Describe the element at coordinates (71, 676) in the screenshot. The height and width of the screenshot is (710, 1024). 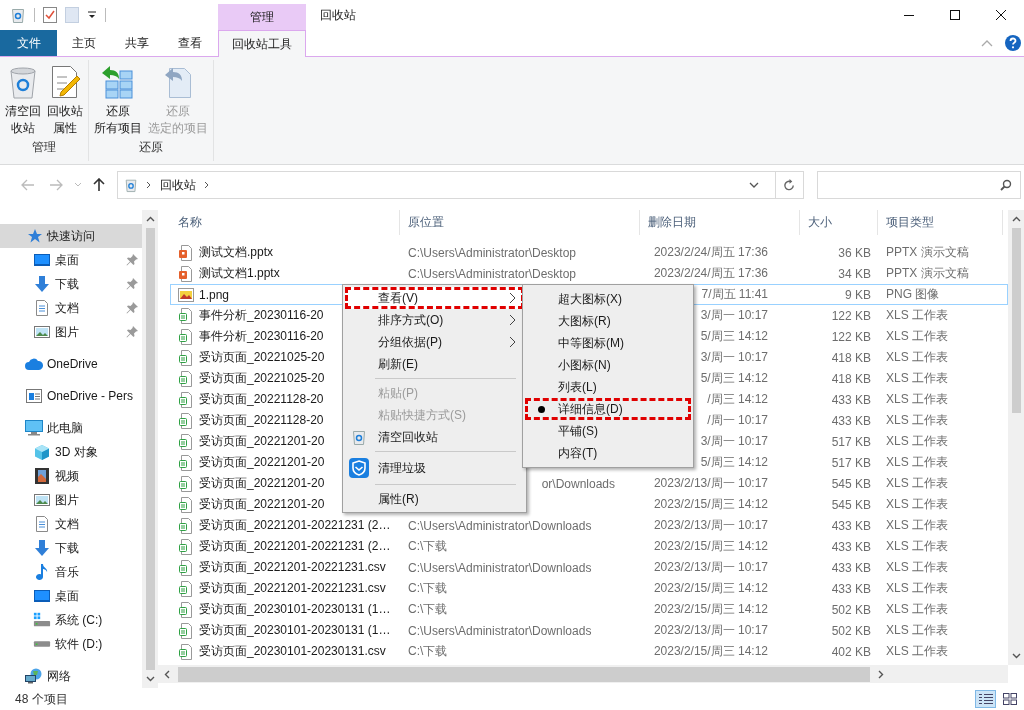
I see `nav-item: 网络` at that location.